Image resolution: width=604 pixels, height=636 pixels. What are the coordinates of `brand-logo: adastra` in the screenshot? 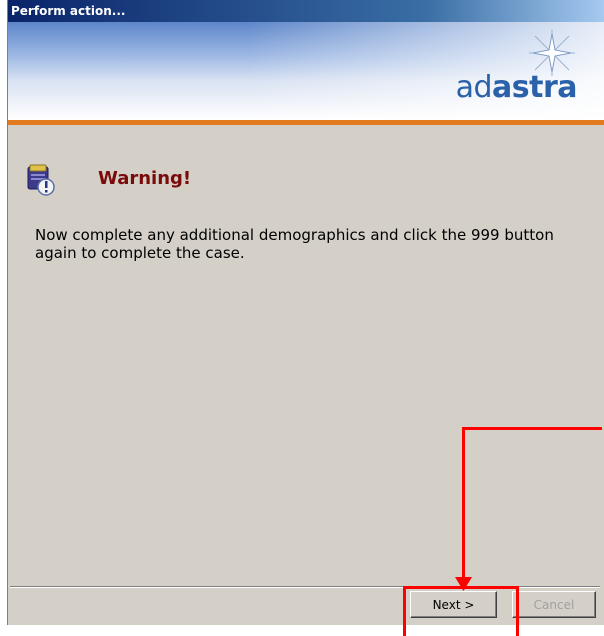 It's located at (516, 87).